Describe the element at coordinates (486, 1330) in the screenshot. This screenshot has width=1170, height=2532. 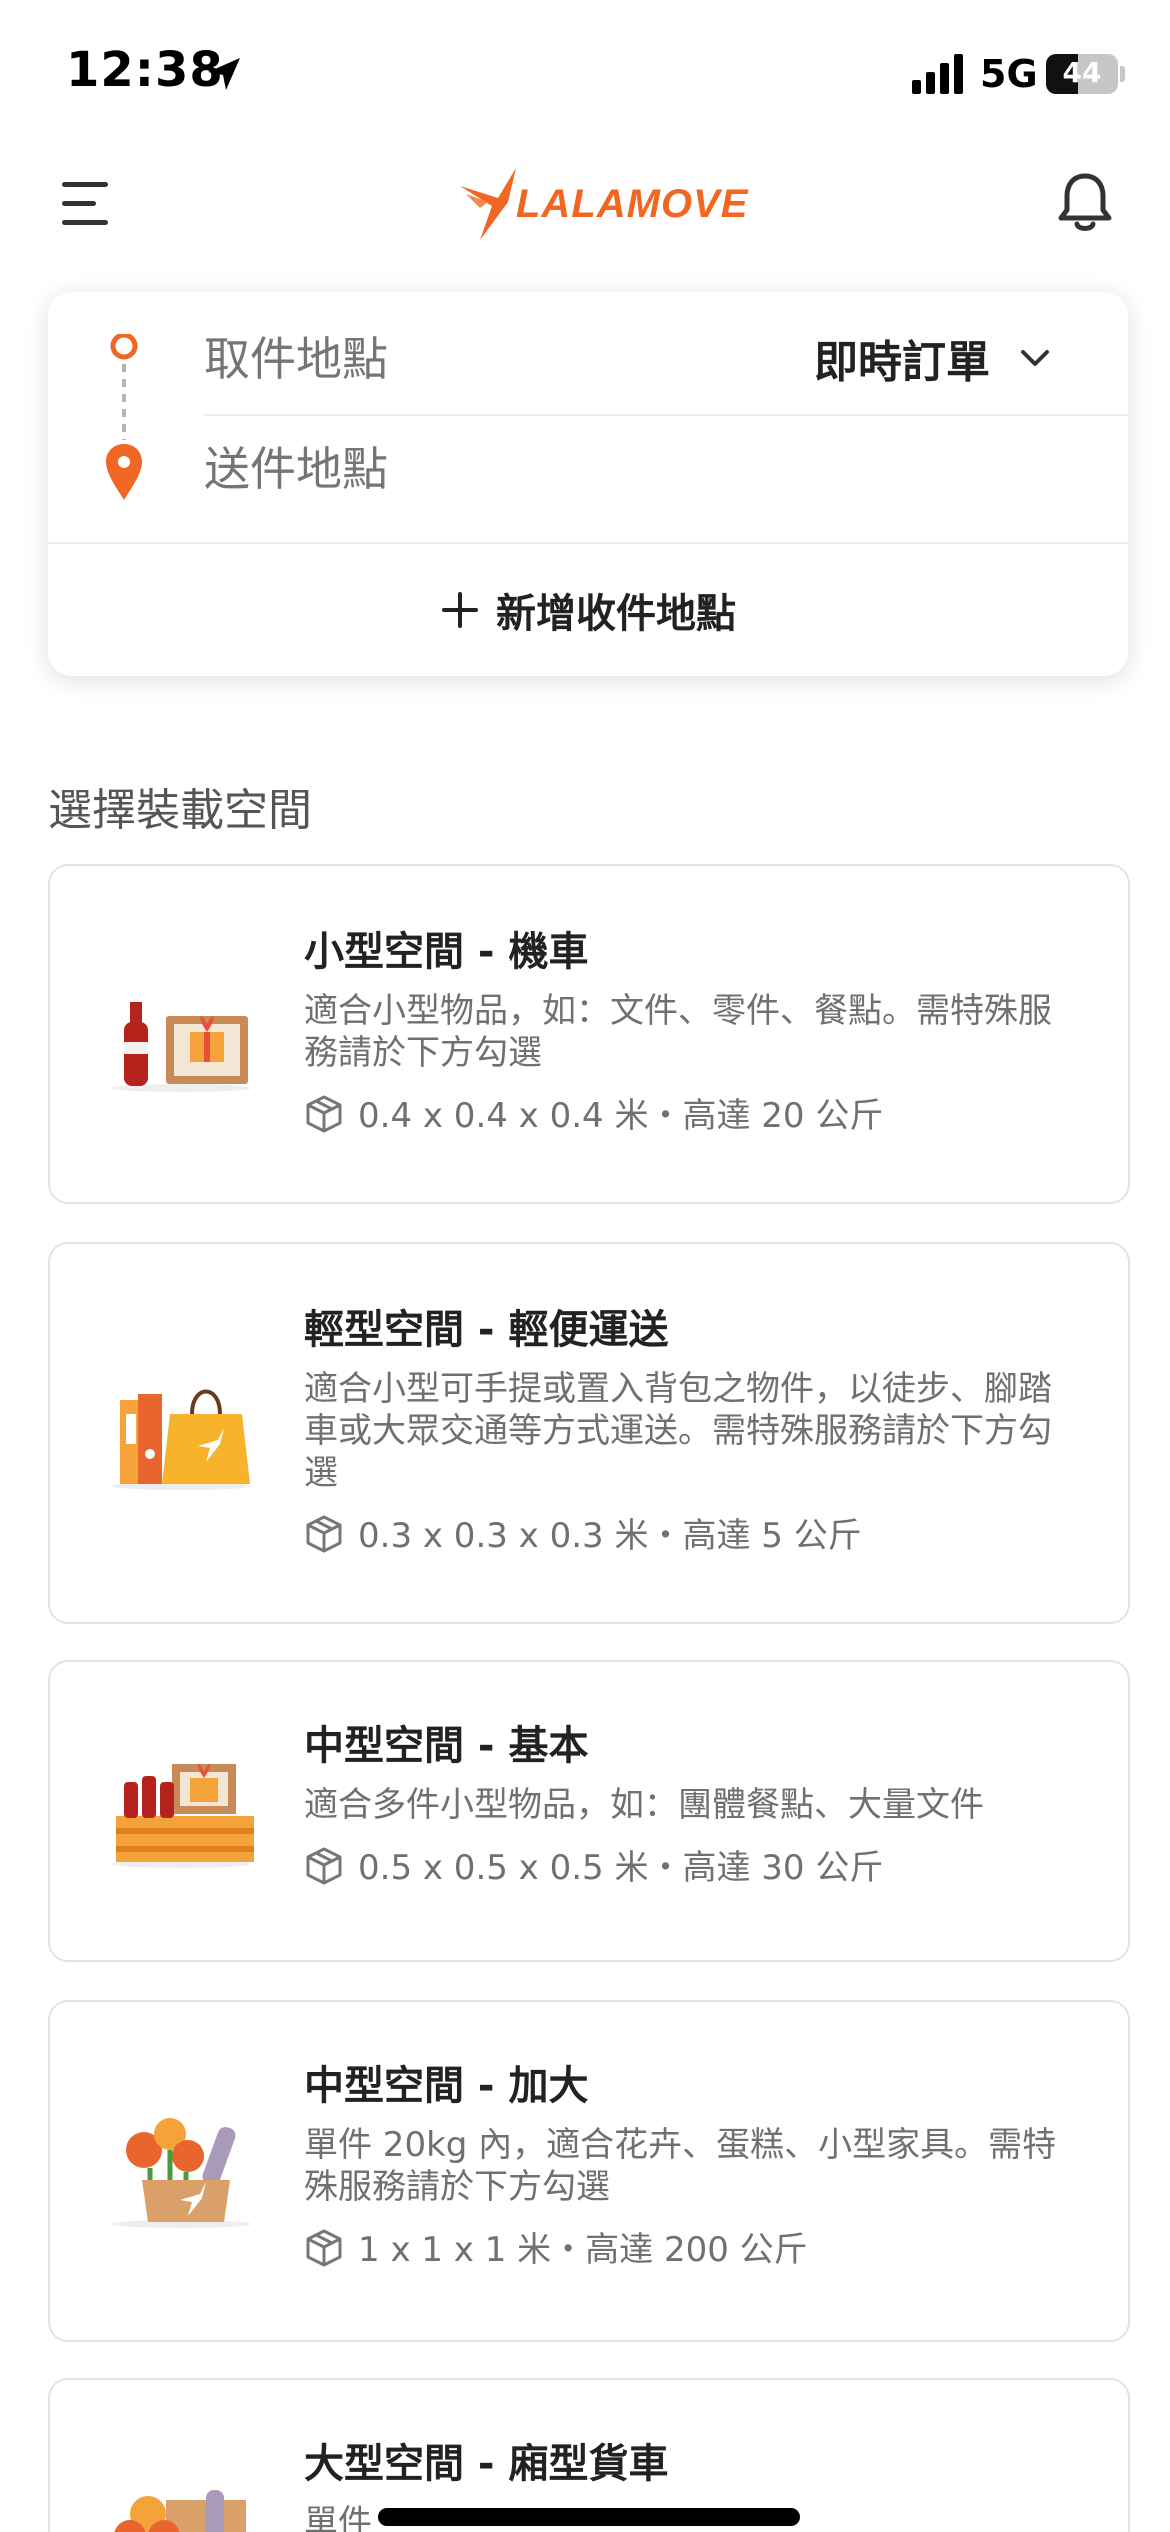
I see `vehicle-title: 輕型空間 - 輕便運送` at that location.